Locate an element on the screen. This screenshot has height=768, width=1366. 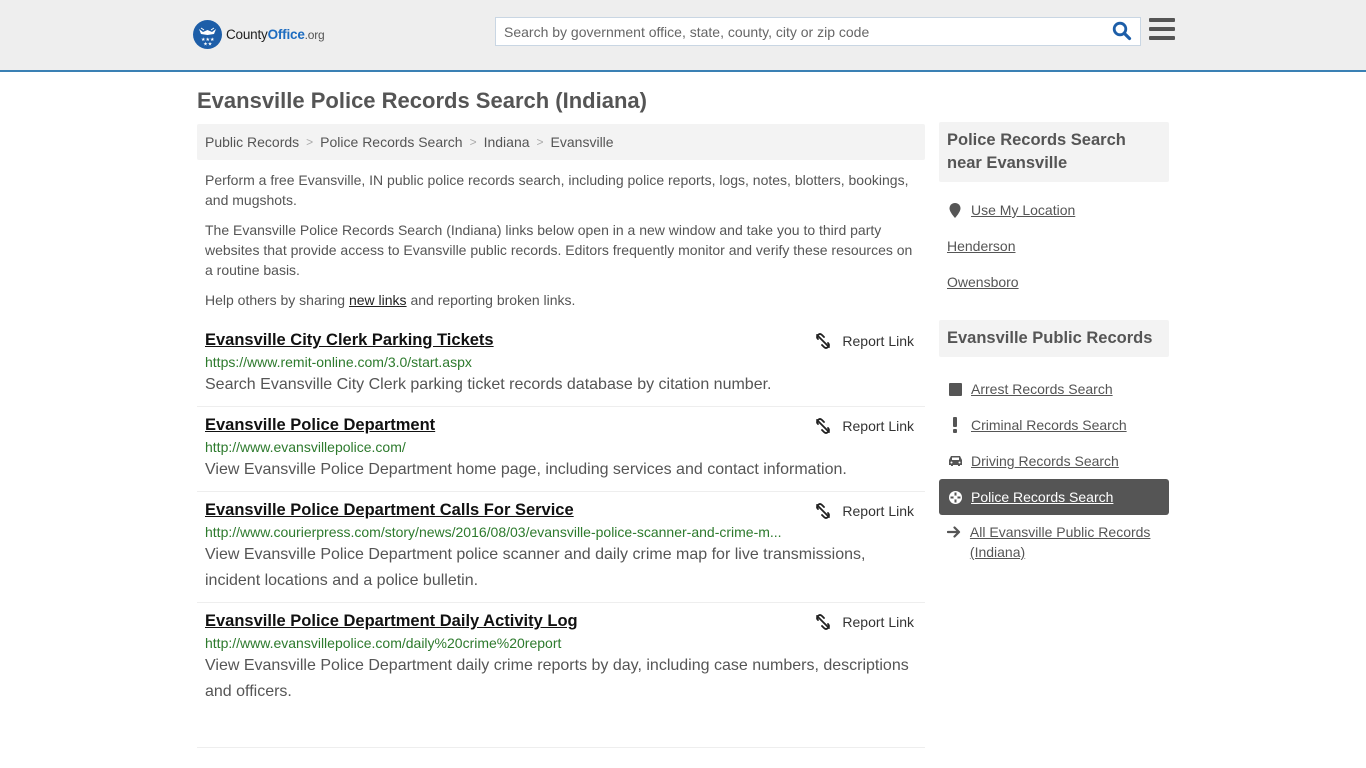
sidebar-item-henderson: Henderson is located at coordinates (1054, 246).